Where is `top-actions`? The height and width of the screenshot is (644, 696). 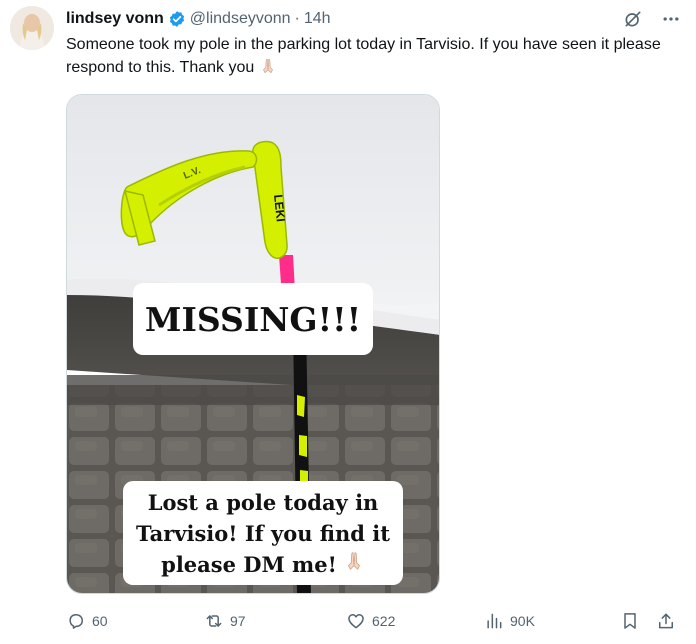 top-actions is located at coordinates (652, 19).